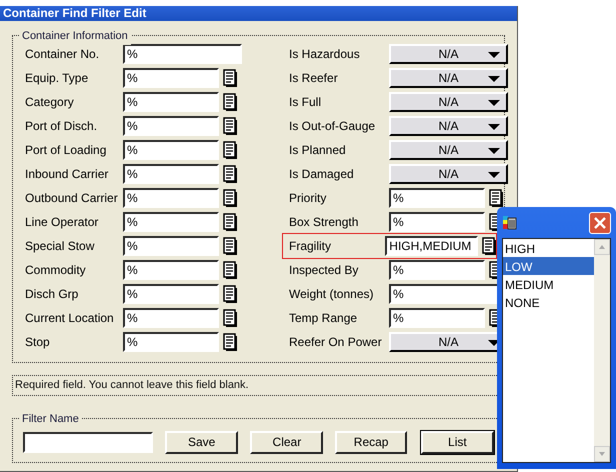 The height and width of the screenshot is (472, 616). Describe the element at coordinates (61, 126) in the screenshot. I see `field-label: Port of Disch.` at that location.